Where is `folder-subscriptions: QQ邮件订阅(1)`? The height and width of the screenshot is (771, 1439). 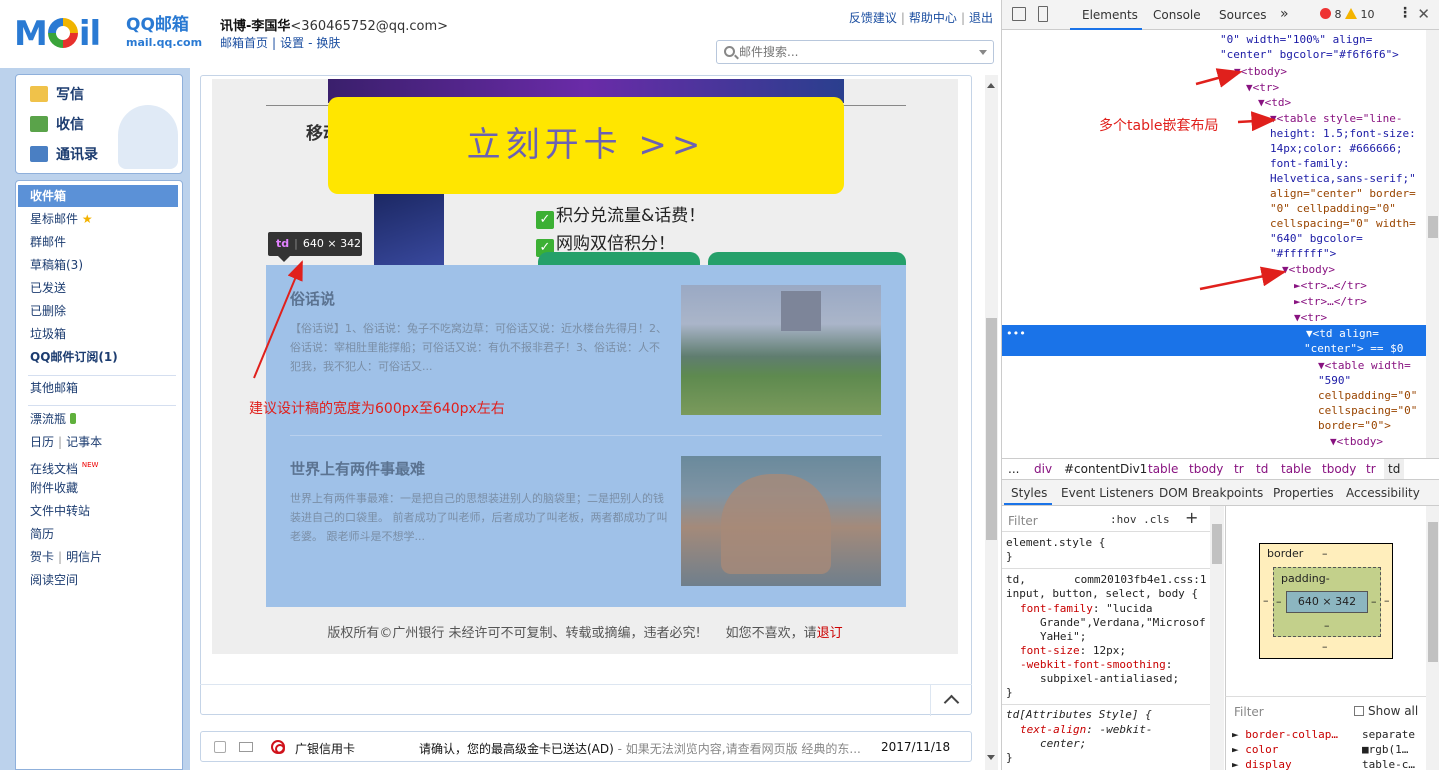
folder-subscriptions: QQ邮件订阅(1) is located at coordinates (74, 357).